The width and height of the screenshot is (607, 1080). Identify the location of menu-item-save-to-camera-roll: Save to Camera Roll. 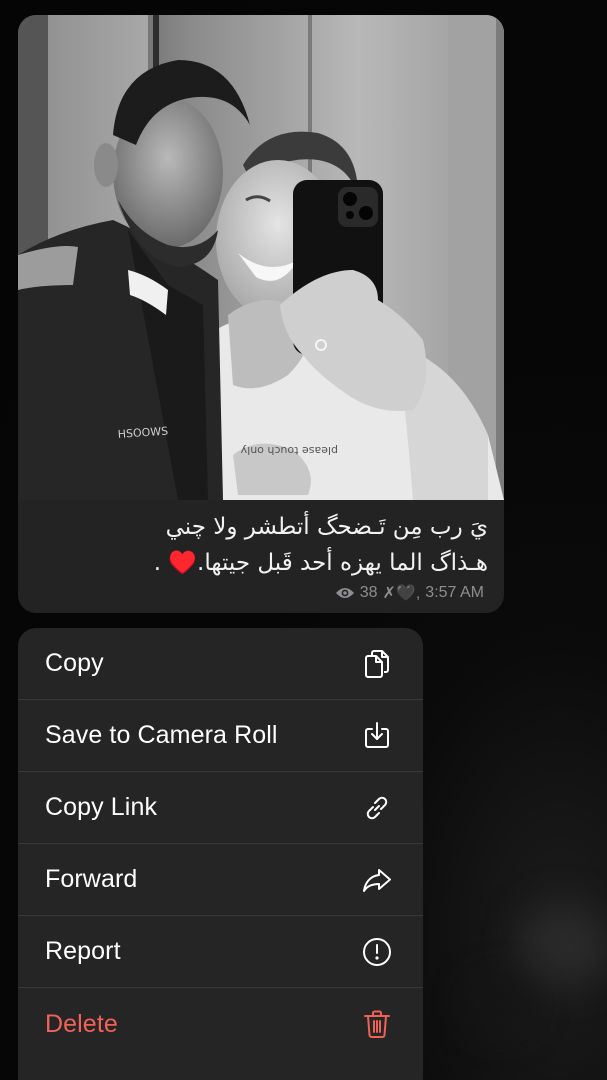
(220, 736).